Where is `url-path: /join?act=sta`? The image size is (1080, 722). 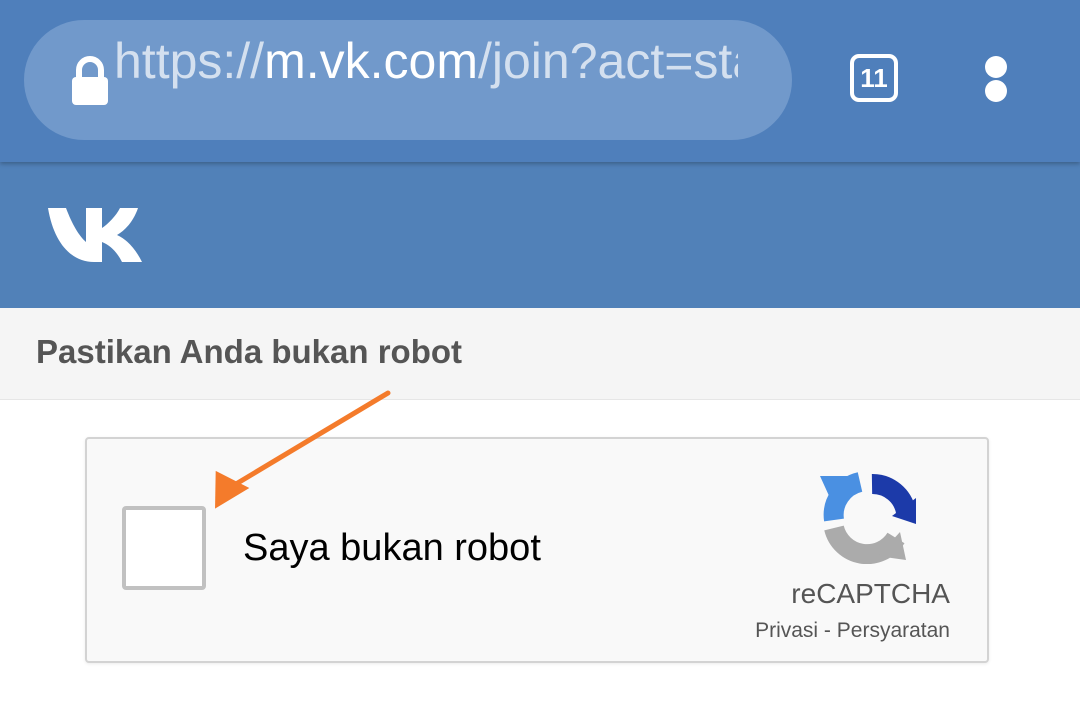
url-path: /join?act=sta is located at coordinates (607, 61).